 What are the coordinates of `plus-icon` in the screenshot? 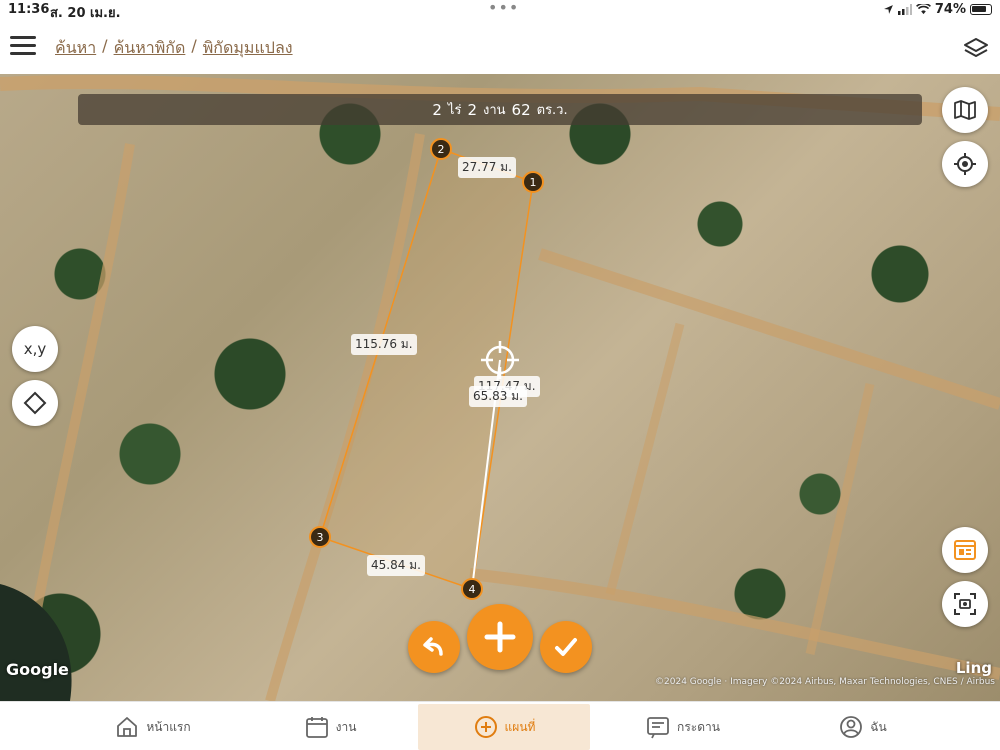 It's located at (500, 637).